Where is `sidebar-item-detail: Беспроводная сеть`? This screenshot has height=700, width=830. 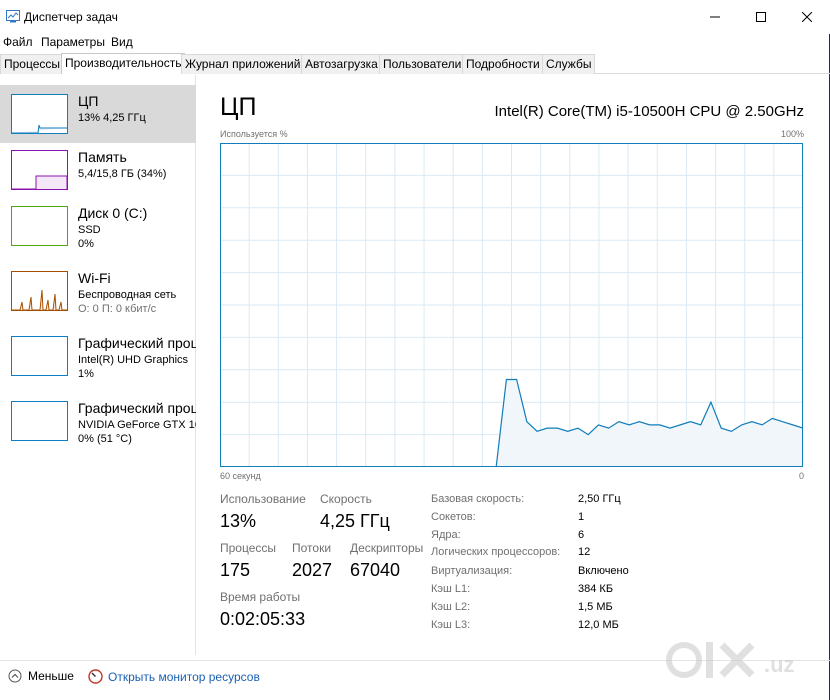 sidebar-item-detail: Беспроводная сеть is located at coordinates (127, 295).